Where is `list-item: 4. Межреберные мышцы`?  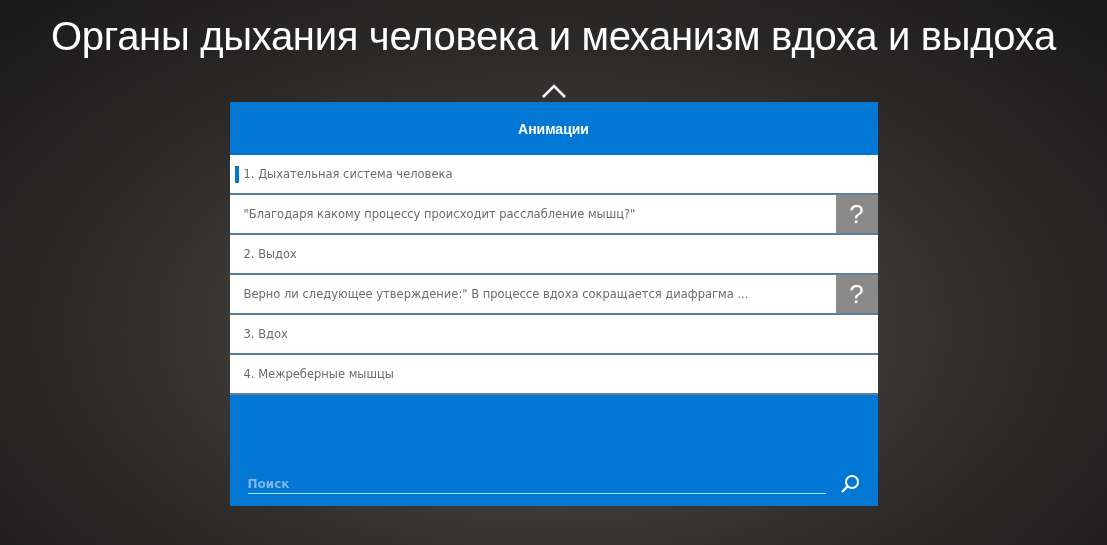 list-item: 4. Межреберные мышцы is located at coordinates (553, 375).